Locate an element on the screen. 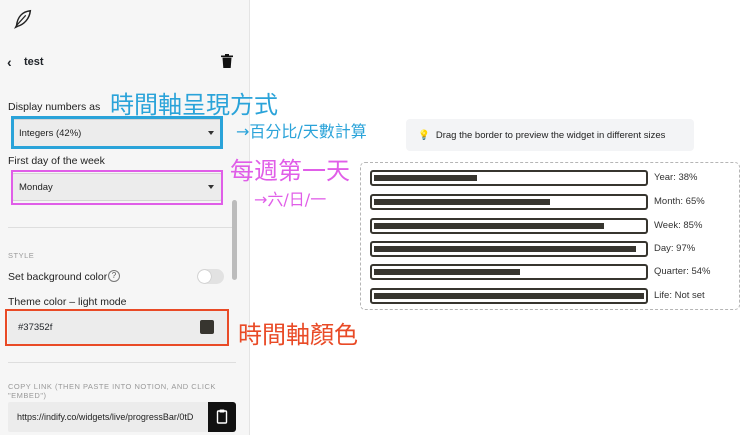  clipboard-icon is located at coordinates (222, 416).